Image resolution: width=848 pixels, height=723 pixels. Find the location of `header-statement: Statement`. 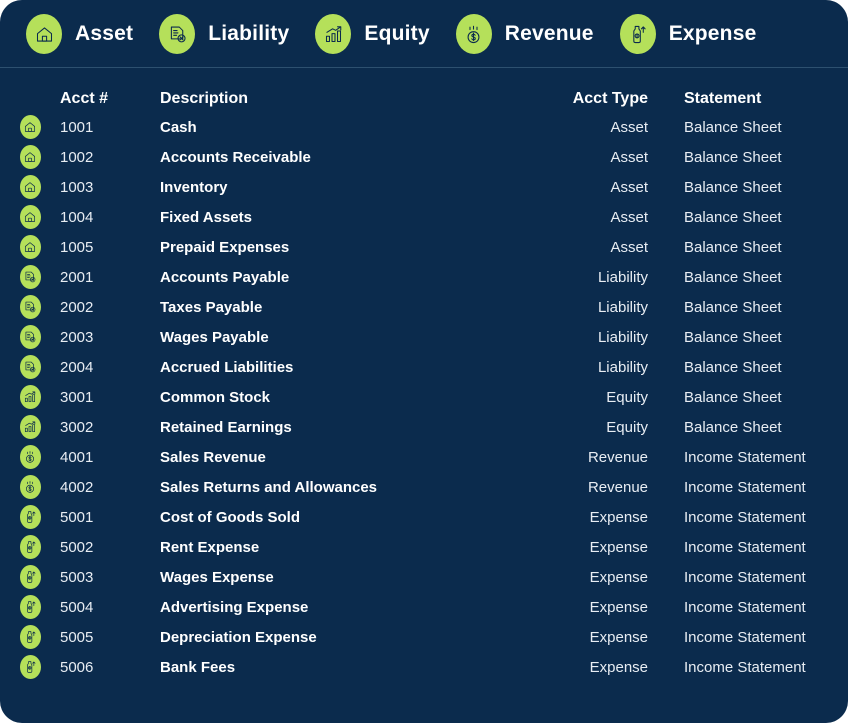

header-statement: Statement is located at coordinates (723, 98).